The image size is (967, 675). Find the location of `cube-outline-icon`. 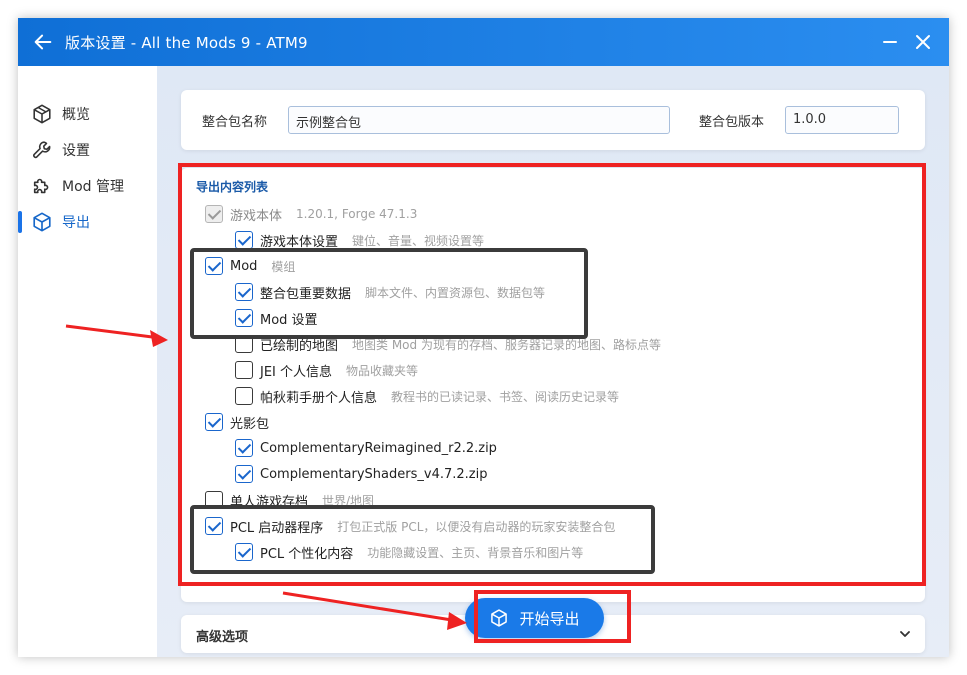

cube-outline-icon is located at coordinates (42, 114).